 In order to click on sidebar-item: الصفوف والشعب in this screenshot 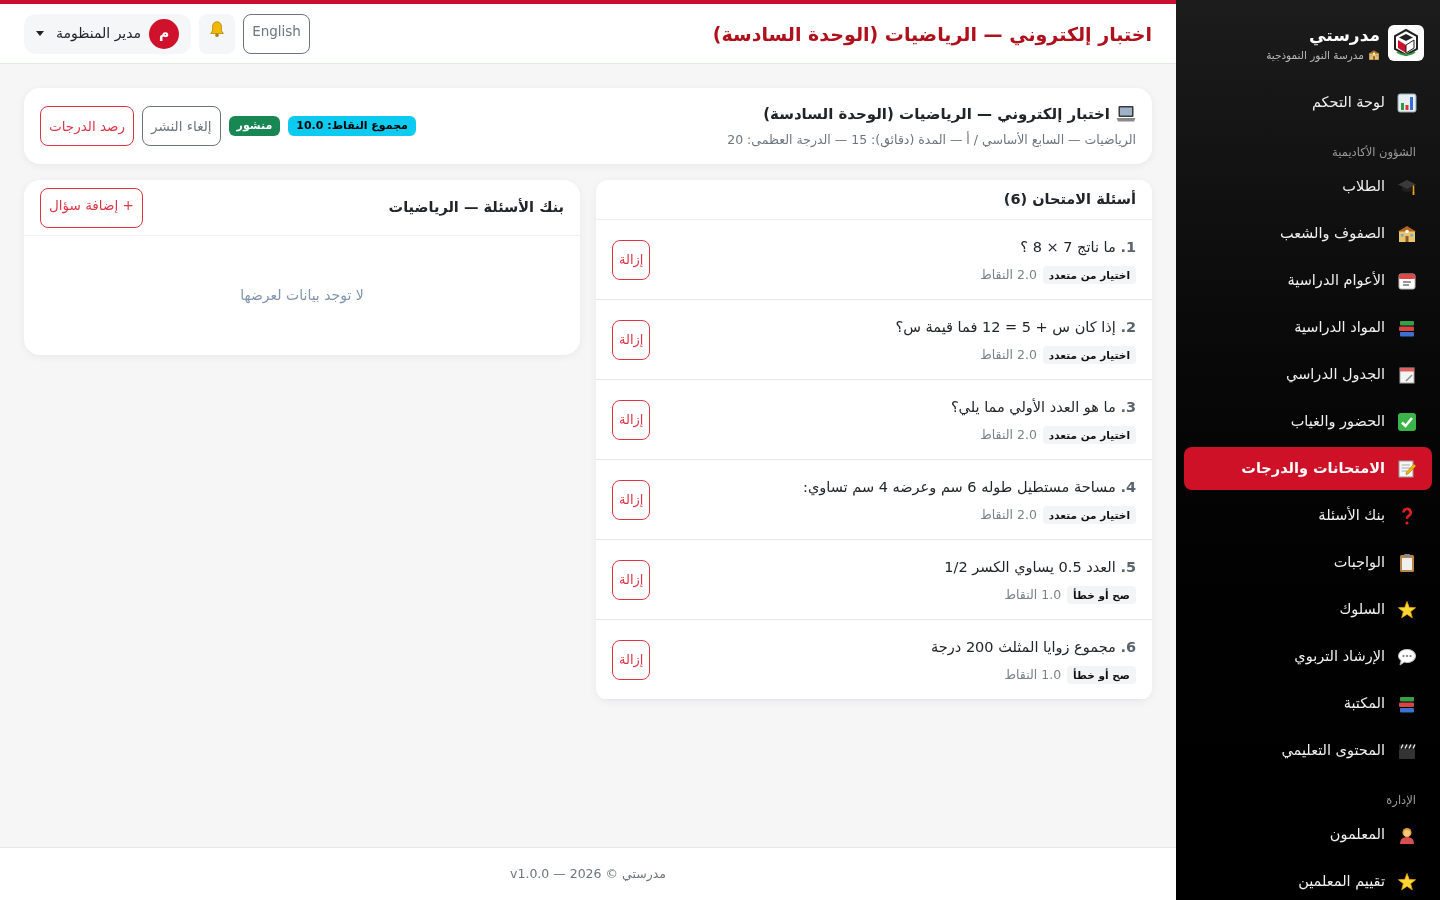, I will do `click(1308, 233)`.